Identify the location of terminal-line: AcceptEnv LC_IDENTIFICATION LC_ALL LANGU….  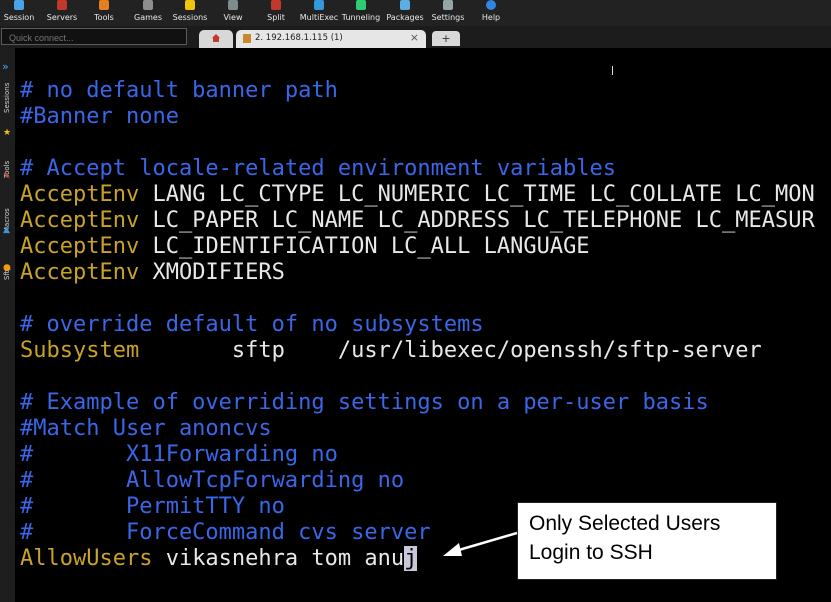
(305, 247).